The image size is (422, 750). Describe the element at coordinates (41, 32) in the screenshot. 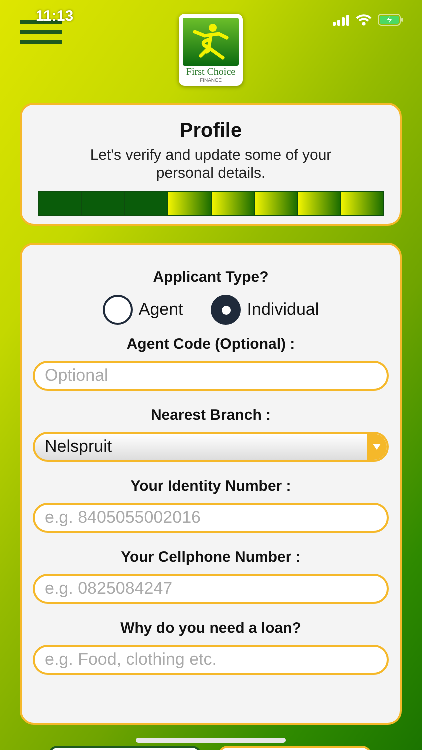

I see `menu-icon` at that location.